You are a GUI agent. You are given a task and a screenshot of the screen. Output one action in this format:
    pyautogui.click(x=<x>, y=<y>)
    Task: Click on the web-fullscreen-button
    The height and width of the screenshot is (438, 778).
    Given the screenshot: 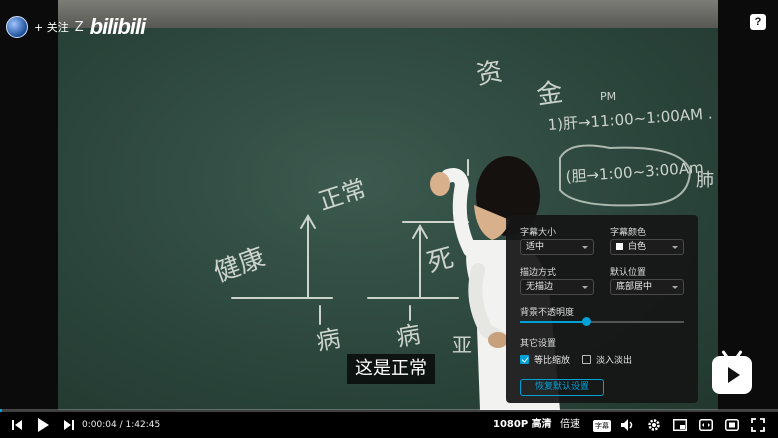 What is the action you would take?
    pyautogui.click(x=732, y=425)
    